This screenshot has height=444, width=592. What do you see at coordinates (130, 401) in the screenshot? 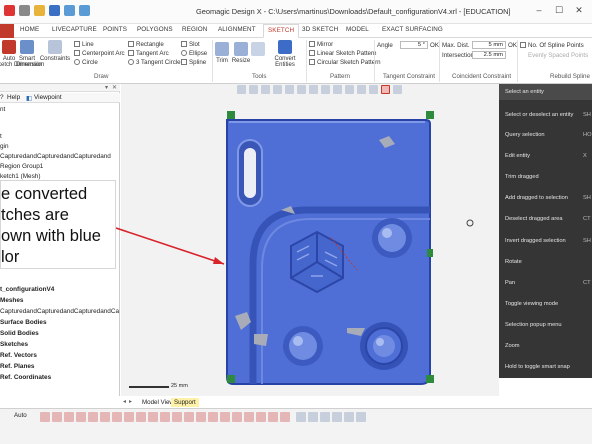
I see `next-tab-icon: ▸` at bounding box center [130, 401].